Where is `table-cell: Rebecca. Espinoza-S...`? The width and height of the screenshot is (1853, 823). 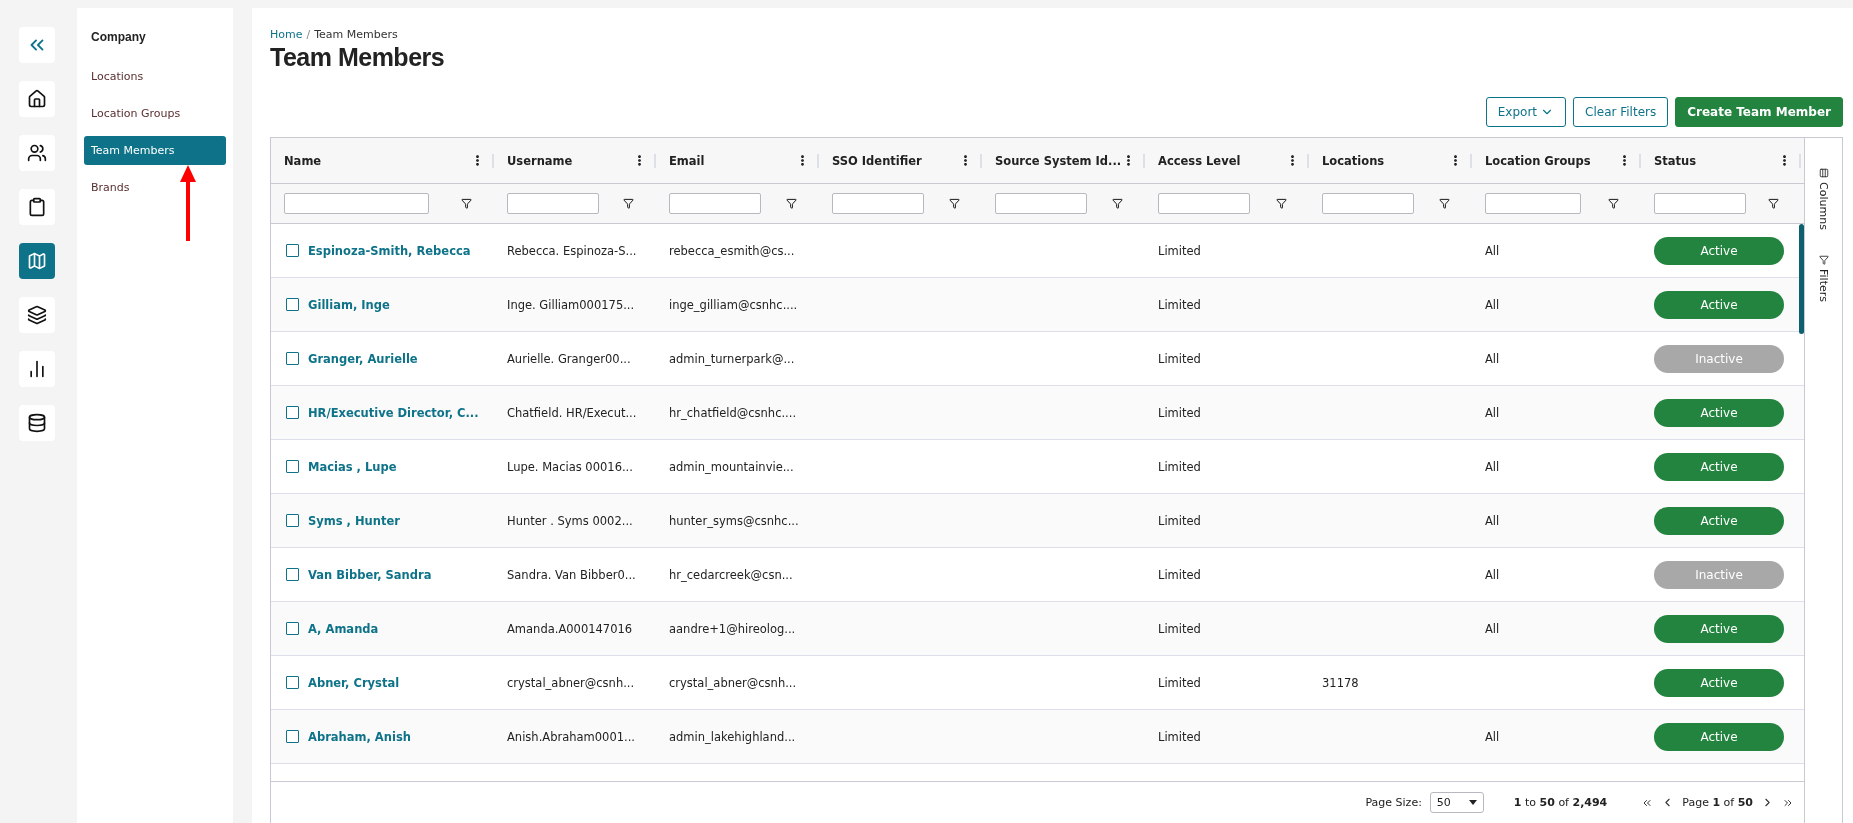 table-cell: Rebecca. Espinoza-S... is located at coordinates (572, 250).